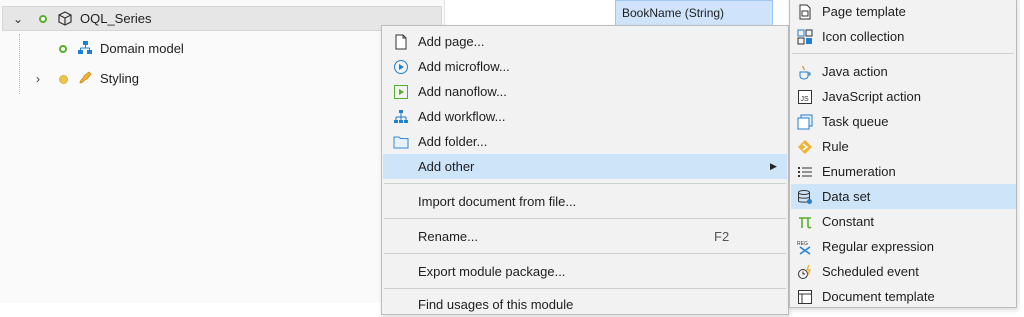 The height and width of the screenshot is (317, 1024). I want to click on tree-item-oql-series: ⌄ OQL_Series, so click(222, 18).